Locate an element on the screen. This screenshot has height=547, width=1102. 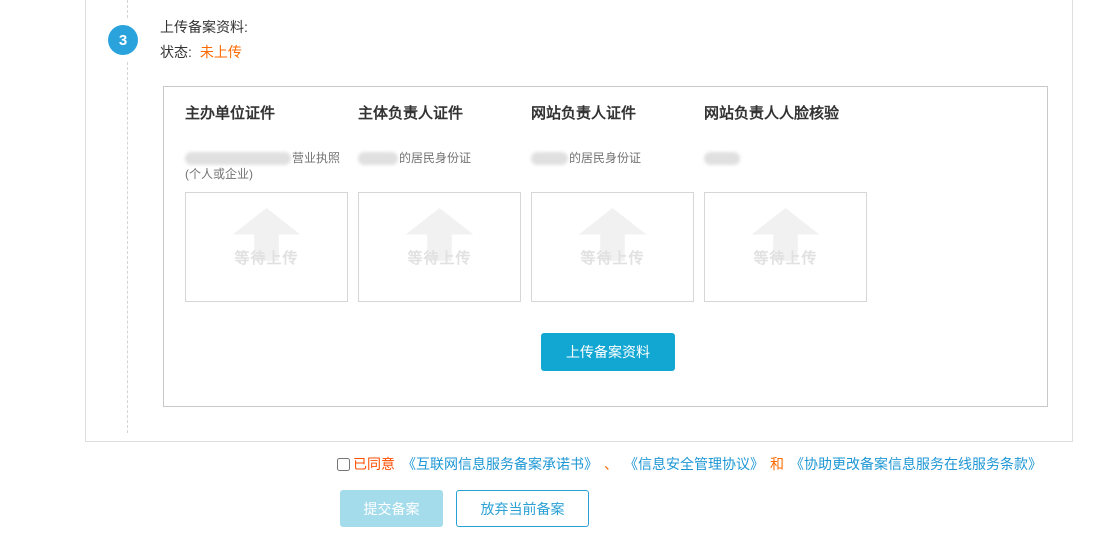
column-header: 网站负责人证件 is located at coordinates (584, 113).